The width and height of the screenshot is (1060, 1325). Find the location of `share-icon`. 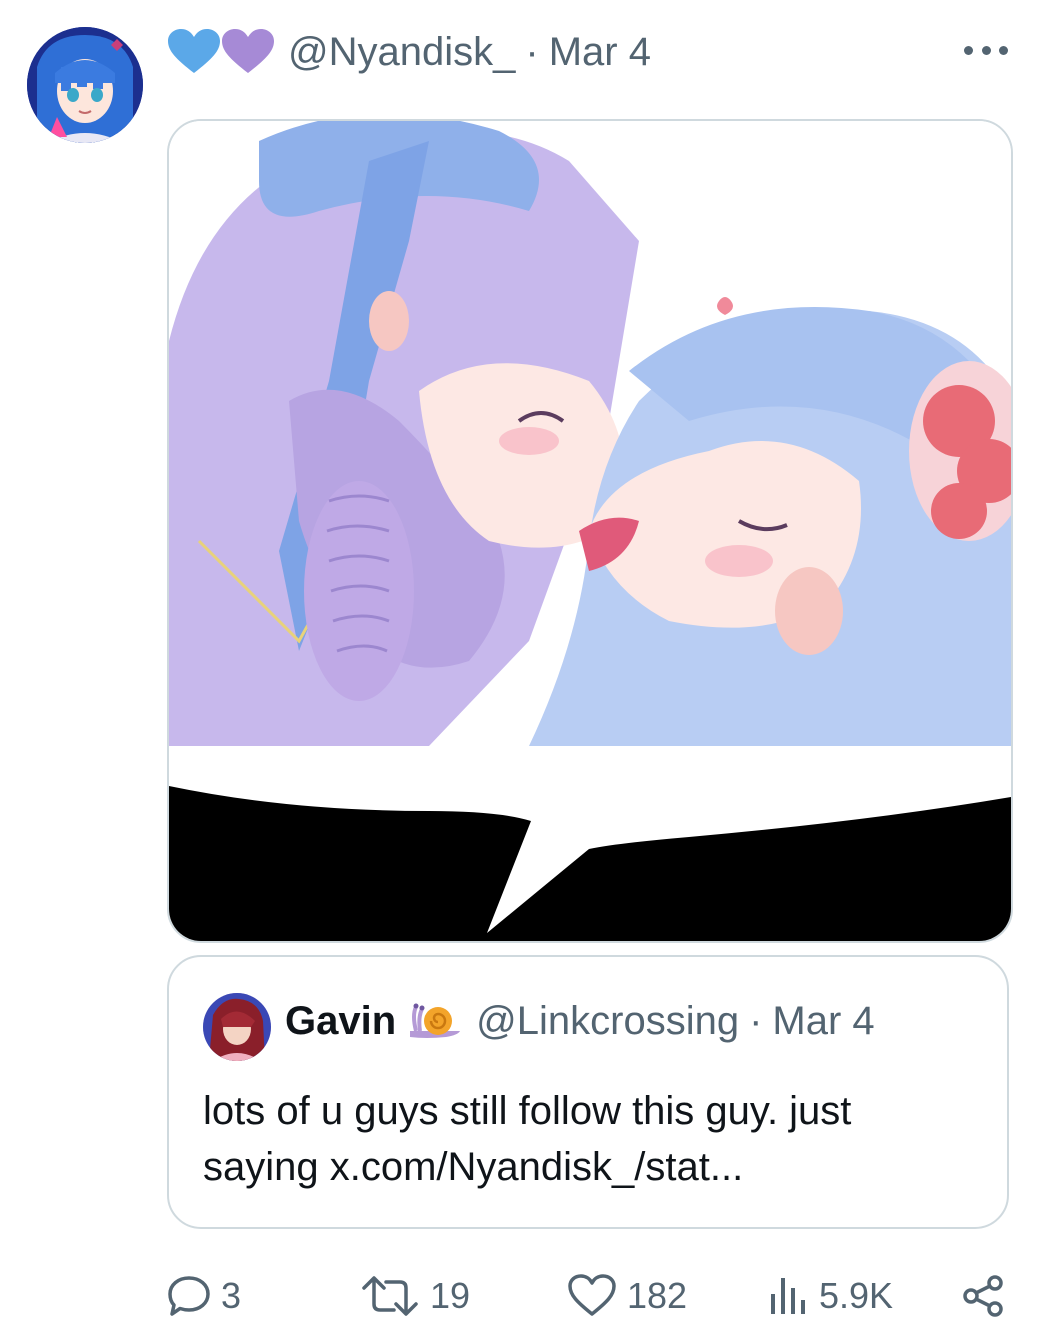

share-icon is located at coordinates (983, 1296).